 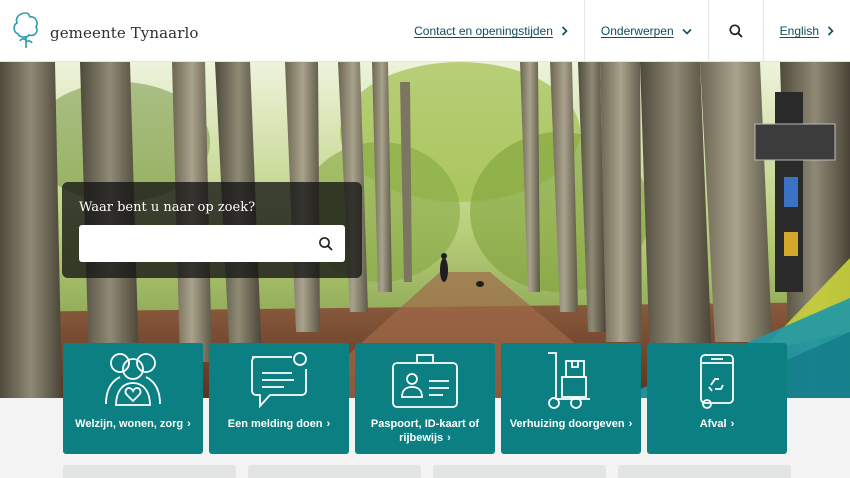 I want to click on tile-afval: Afval ›, so click(x=717, y=398).